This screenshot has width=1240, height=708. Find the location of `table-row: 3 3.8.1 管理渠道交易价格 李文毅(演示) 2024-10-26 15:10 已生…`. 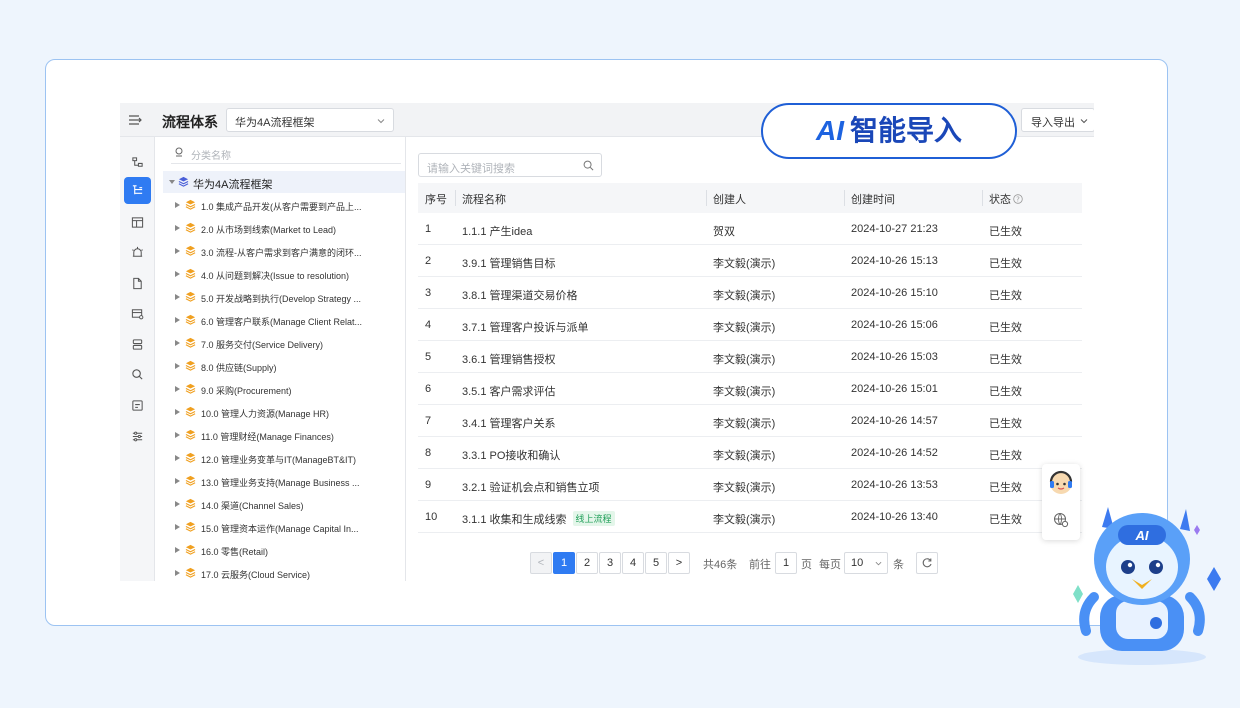

table-row: 3 3.8.1 管理渠道交易价格 李文毅(演示) 2024-10-26 15:10 已生… is located at coordinates (750, 293).